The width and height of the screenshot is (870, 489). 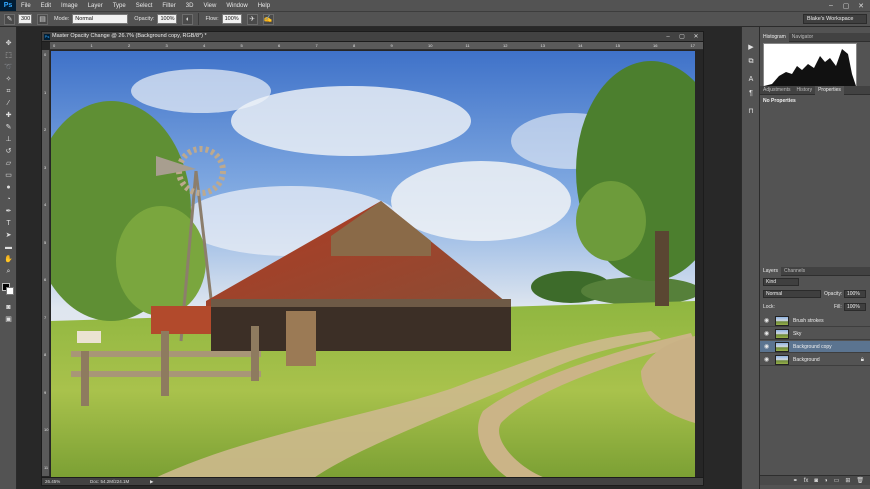 What do you see at coordinates (8, 127) in the screenshot?
I see `brush-tool-icon: ✎` at bounding box center [8, 127].